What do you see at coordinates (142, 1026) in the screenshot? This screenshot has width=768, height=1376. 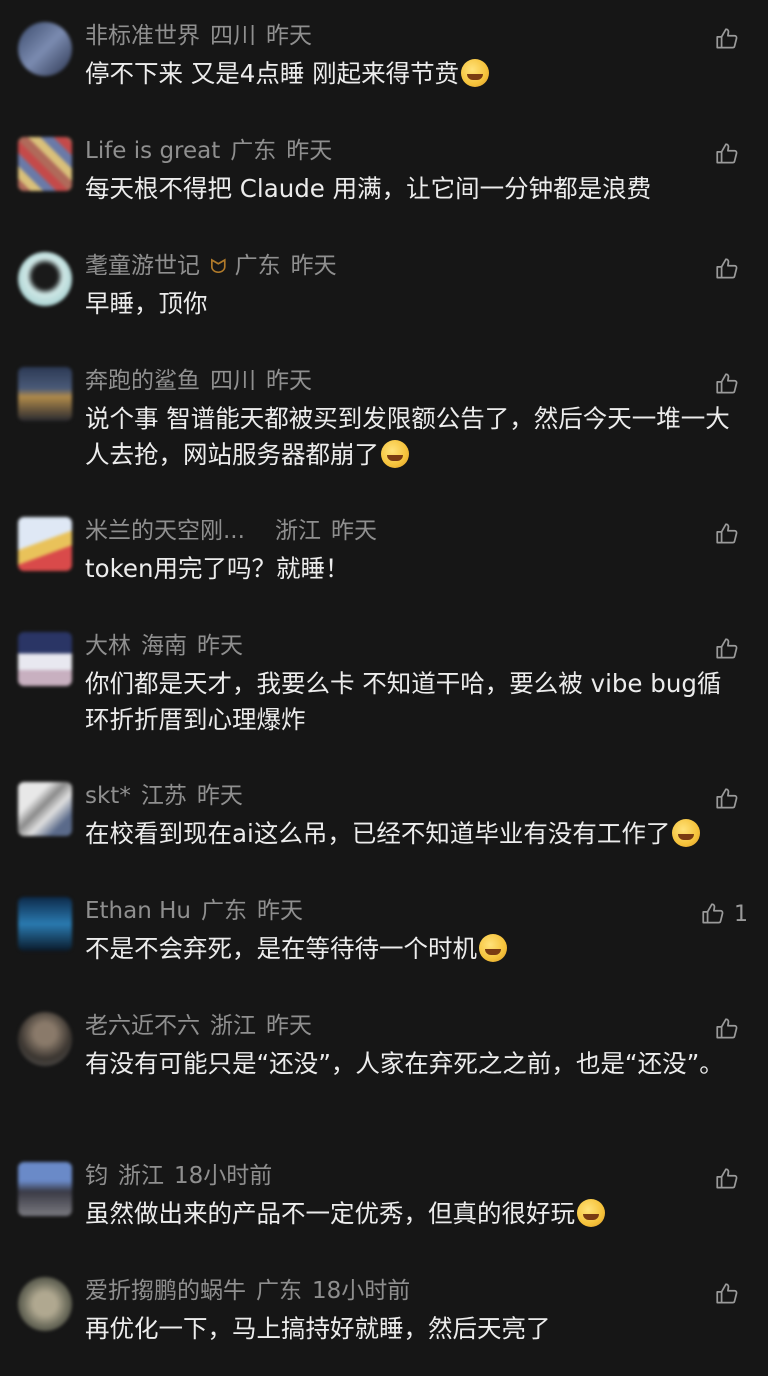 I see `username: 老六近不六` at bounding box center [142, 1026].